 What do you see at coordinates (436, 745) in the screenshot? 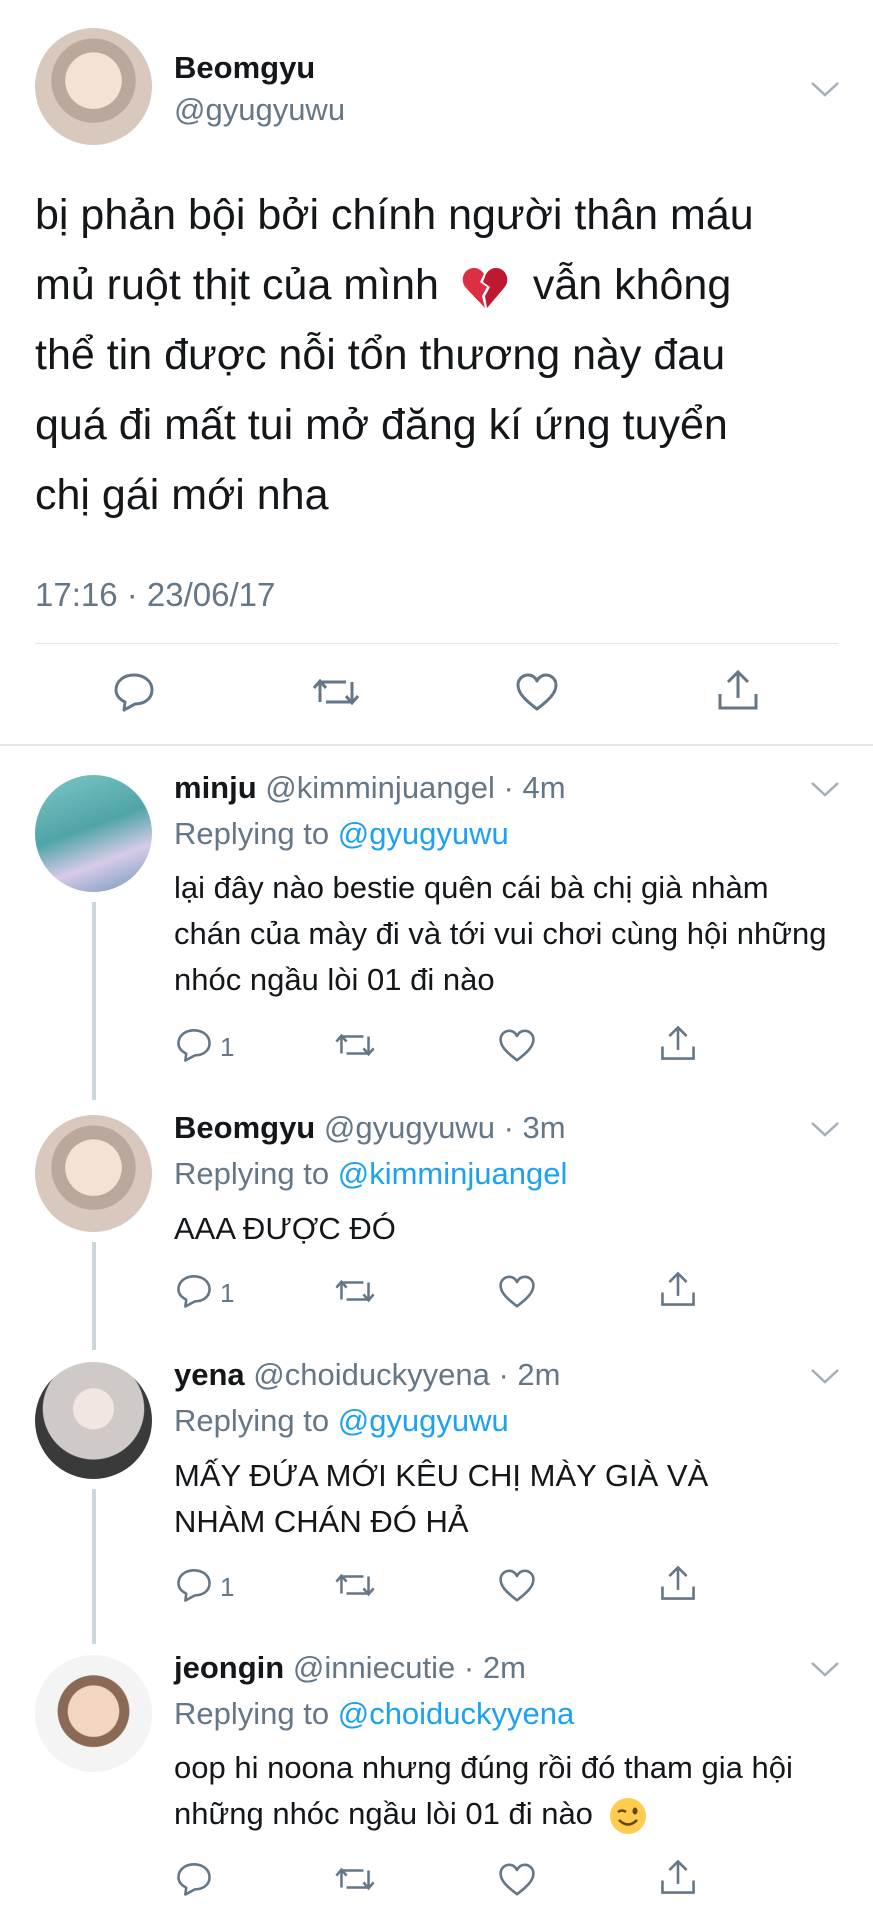
I see `section-divider` at bounding box center [436, 745].